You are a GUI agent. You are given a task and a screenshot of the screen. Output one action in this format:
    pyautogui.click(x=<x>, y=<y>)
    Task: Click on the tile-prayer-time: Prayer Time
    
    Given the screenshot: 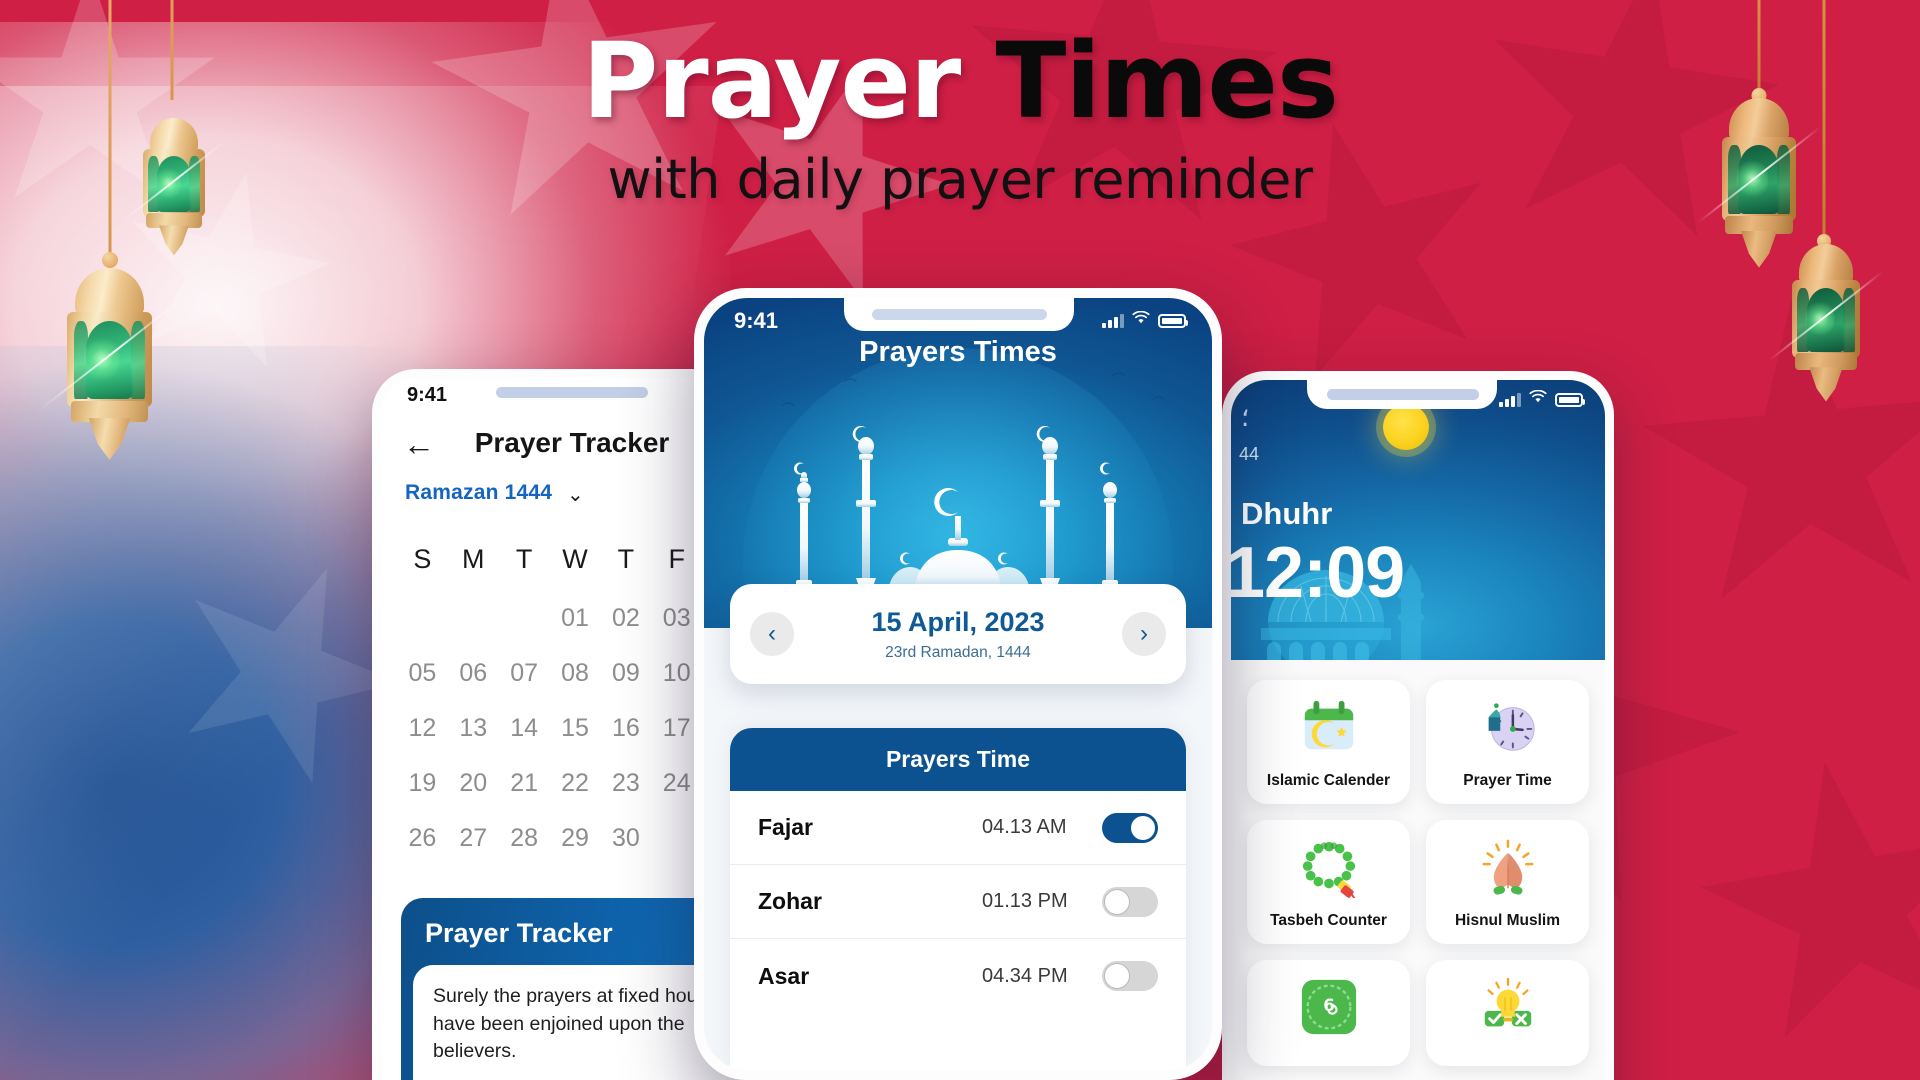 What is the action you would take?
    pyautogui.click(x=1507, y=742)
    